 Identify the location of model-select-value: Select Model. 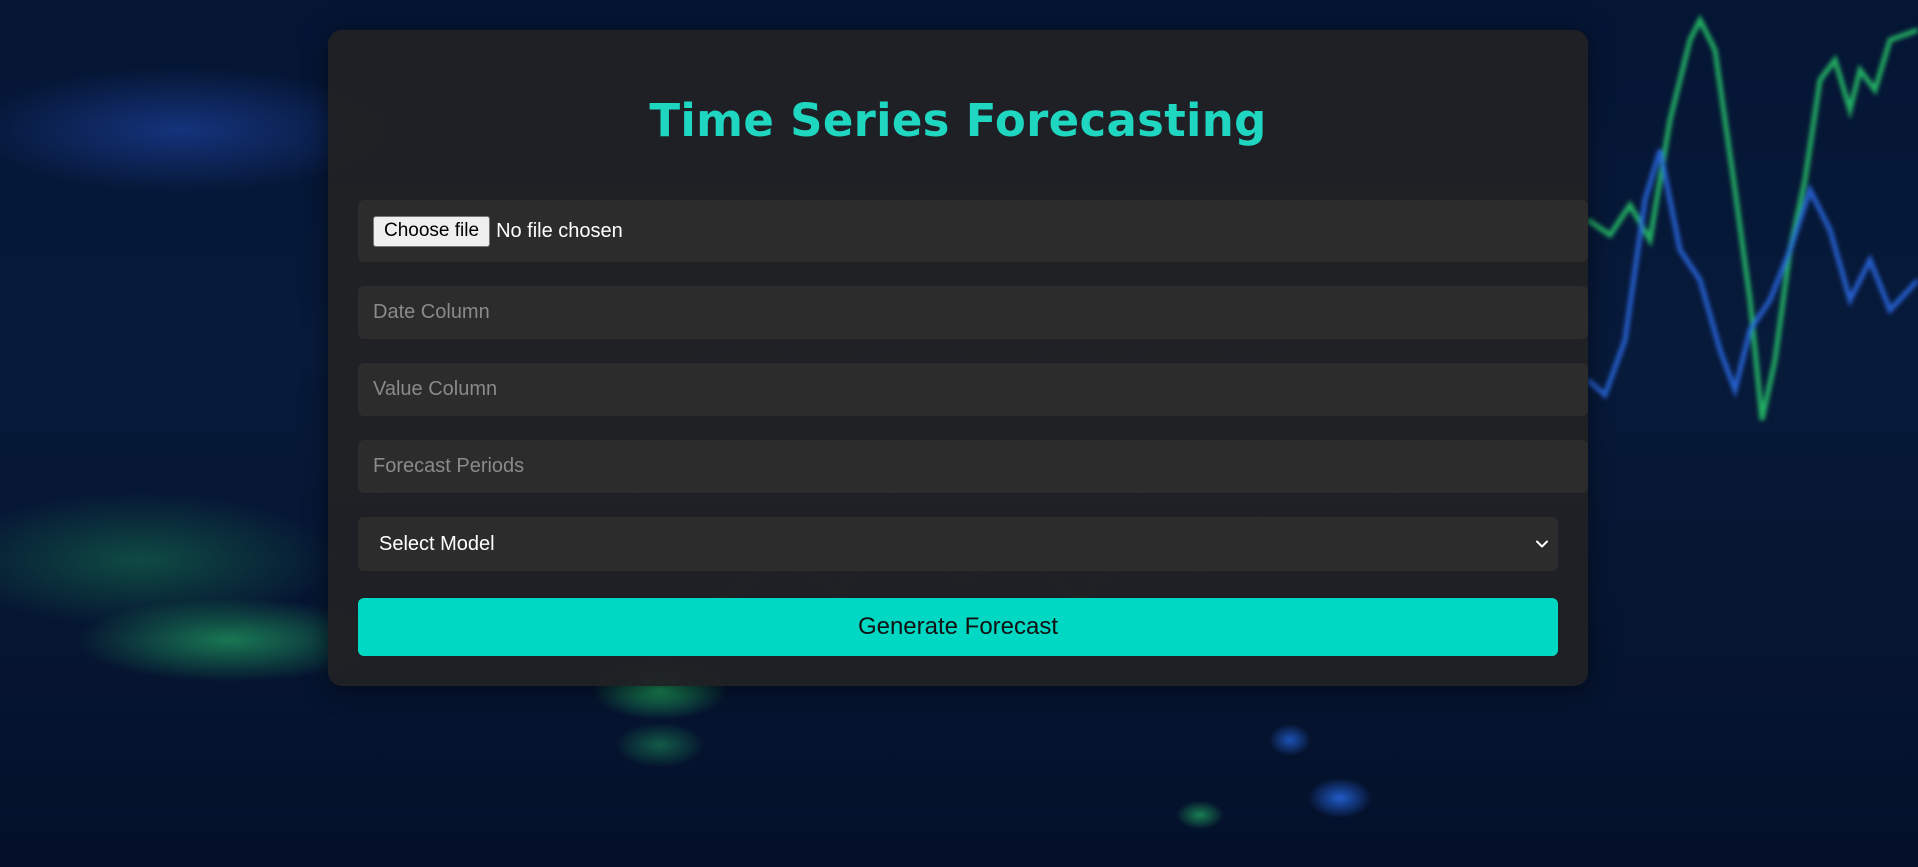
(437, 543).